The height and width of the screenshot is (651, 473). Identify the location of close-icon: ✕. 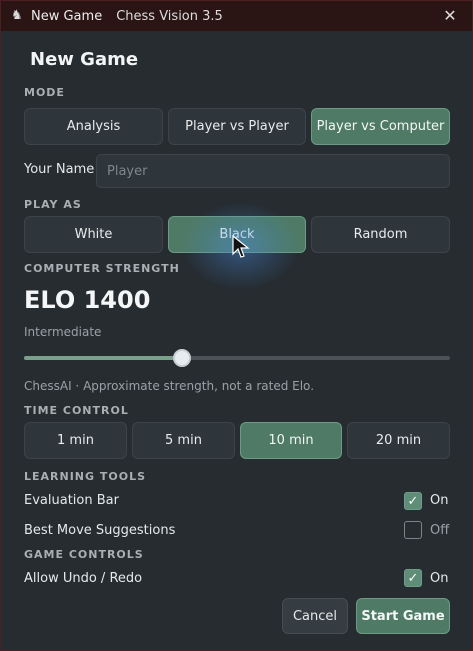
(450, 16).